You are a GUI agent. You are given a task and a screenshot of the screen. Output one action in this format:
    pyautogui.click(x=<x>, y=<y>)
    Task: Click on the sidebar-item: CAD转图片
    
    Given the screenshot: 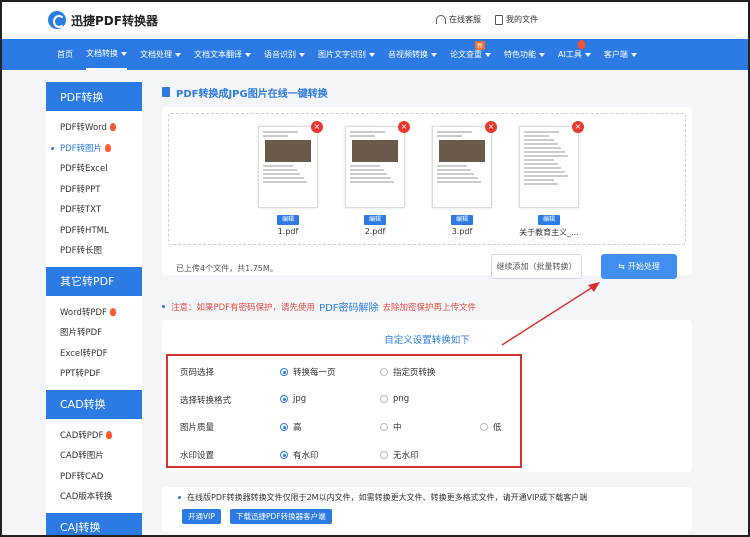 What is the action you would take?
    pyautogui.click(x=101, y=455)
    